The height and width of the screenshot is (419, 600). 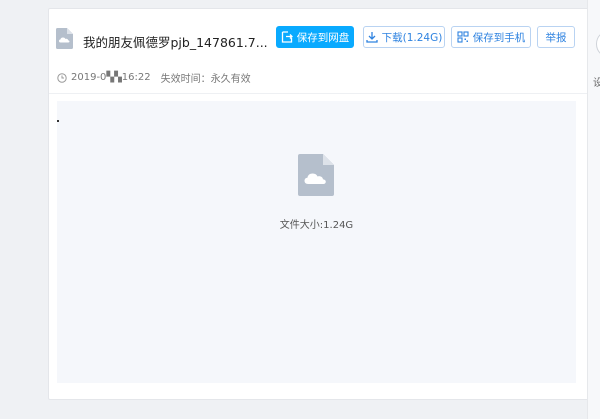 What do you see at coordinates (371, 37) in the screenshot?
I see `download-icon` at bounding box center [371, 37].